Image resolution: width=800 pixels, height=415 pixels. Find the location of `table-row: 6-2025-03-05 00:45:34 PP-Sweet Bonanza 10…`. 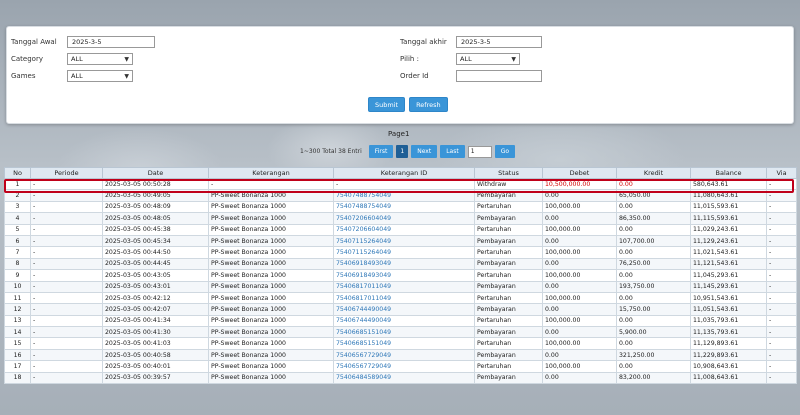

table-row: 6-2025-03-05 00:45:34 PP-Sweet Bonanza 10… is located at coordinates (400, 241).